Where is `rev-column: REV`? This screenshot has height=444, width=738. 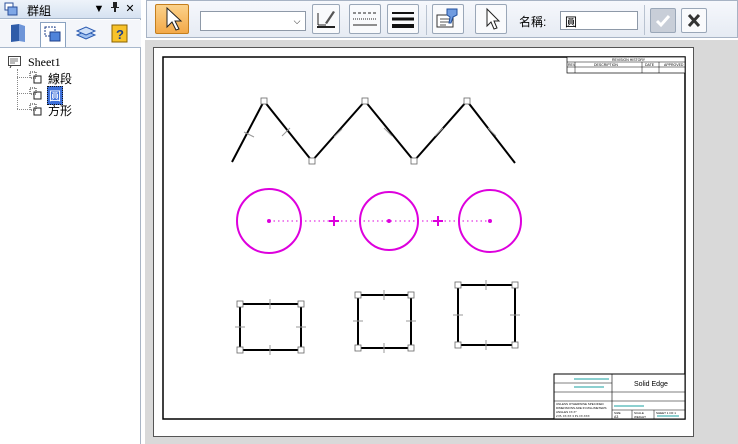 rev-column: REV is located at coordinates (572, 65).